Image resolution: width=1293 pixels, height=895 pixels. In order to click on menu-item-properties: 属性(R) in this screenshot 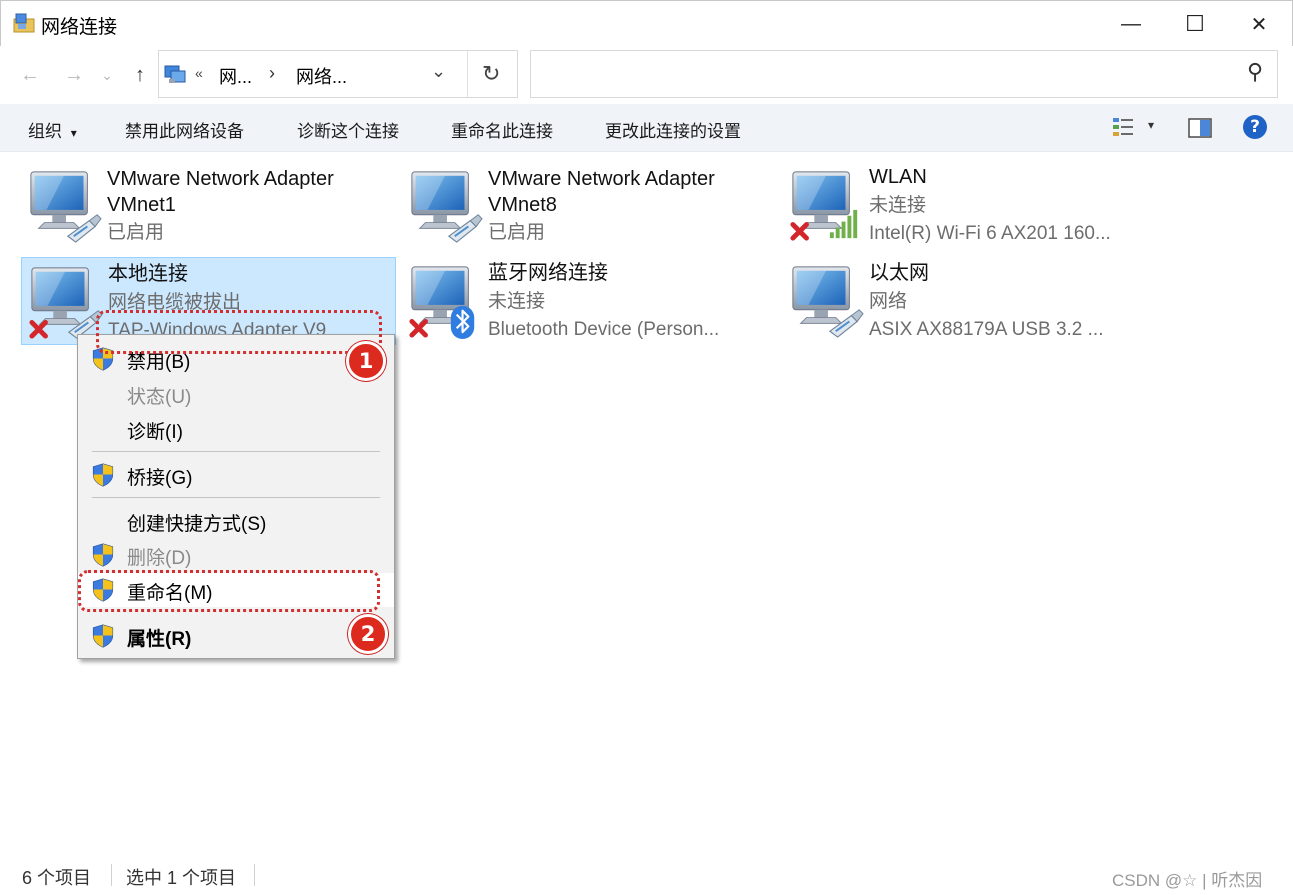, I will do `click(236, 636)`.